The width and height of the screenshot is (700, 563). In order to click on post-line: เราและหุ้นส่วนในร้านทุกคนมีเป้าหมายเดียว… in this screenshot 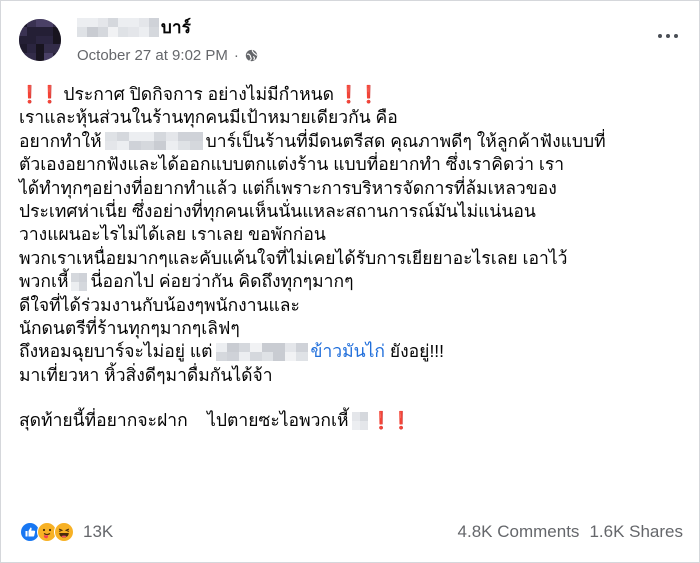, I will do `click(354, 117)`.